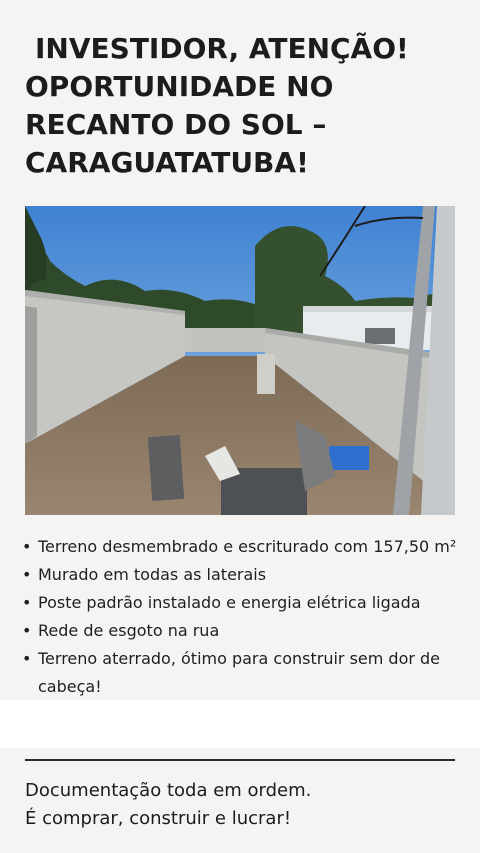 This screenshot has height=853, width=480. I want to click on headline-line-2: OPORTUNIDADE NO, so click(179, 86).